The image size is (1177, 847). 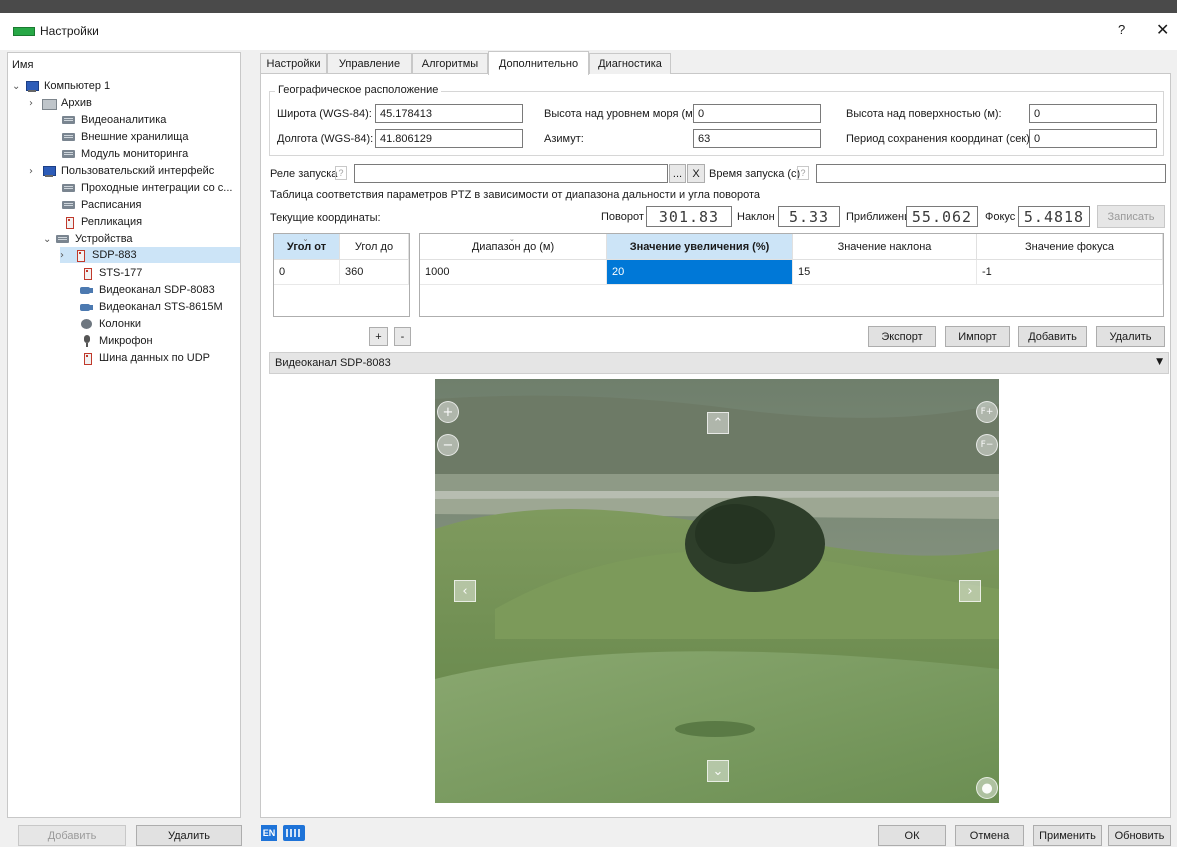 What do you see at coordinates (101, 222) in the screenshot?
I see `tree-item-replication: Репликация` at bounding box center [101, 222].